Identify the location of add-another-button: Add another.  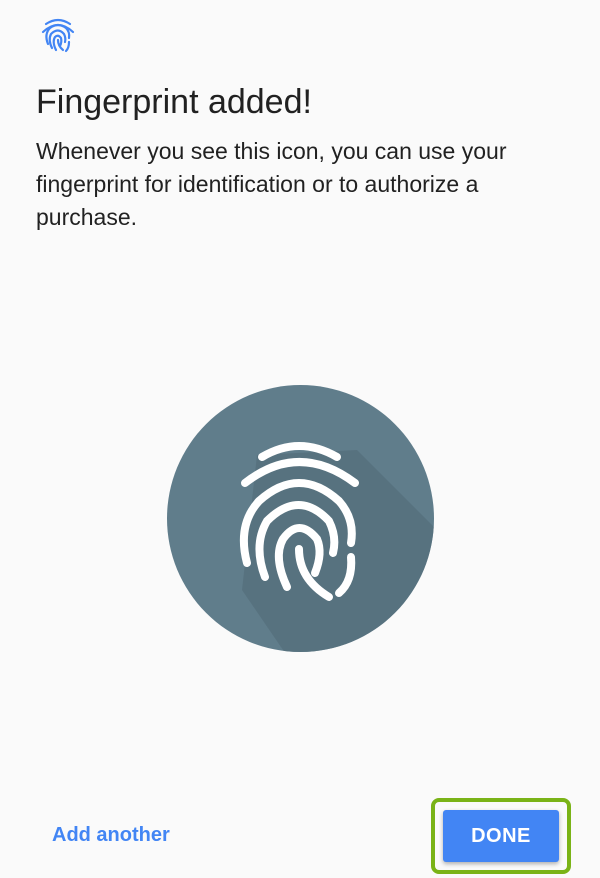
(111, 835).